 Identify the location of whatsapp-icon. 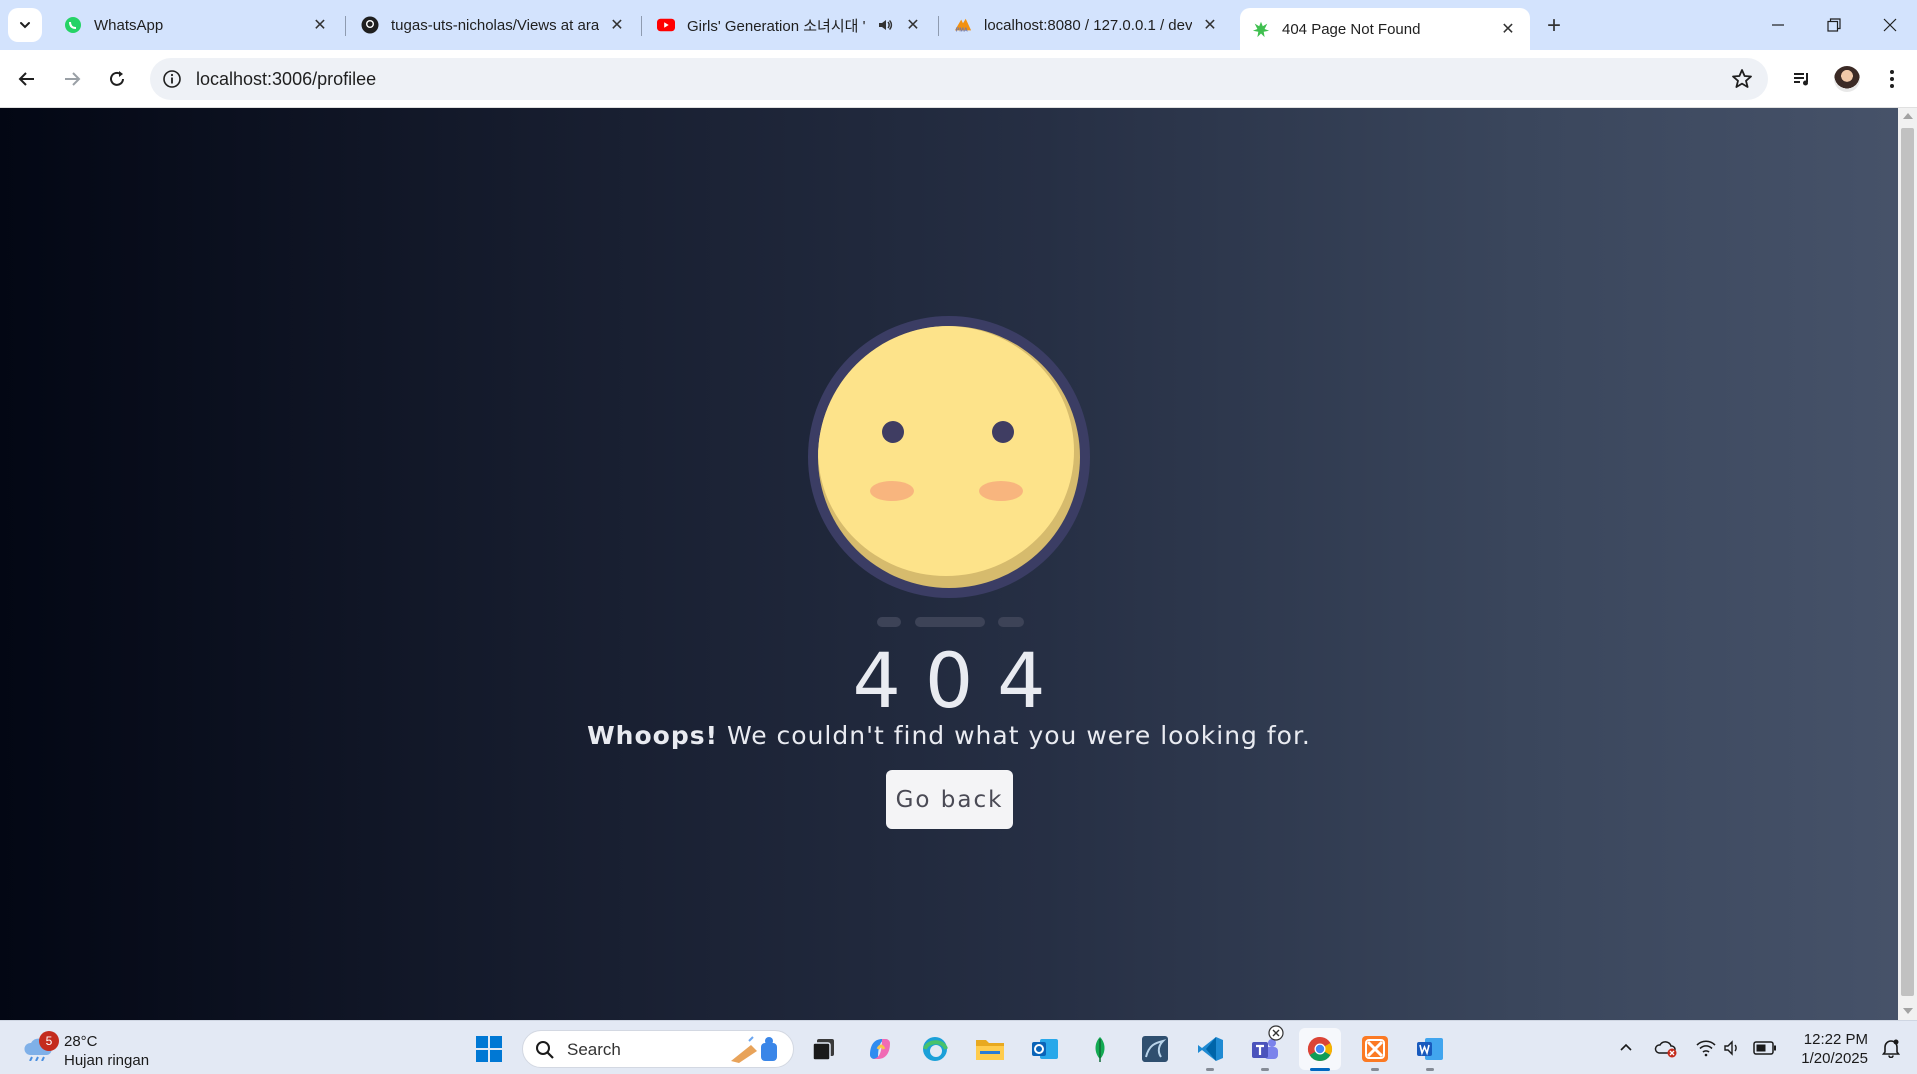
(73, 25).